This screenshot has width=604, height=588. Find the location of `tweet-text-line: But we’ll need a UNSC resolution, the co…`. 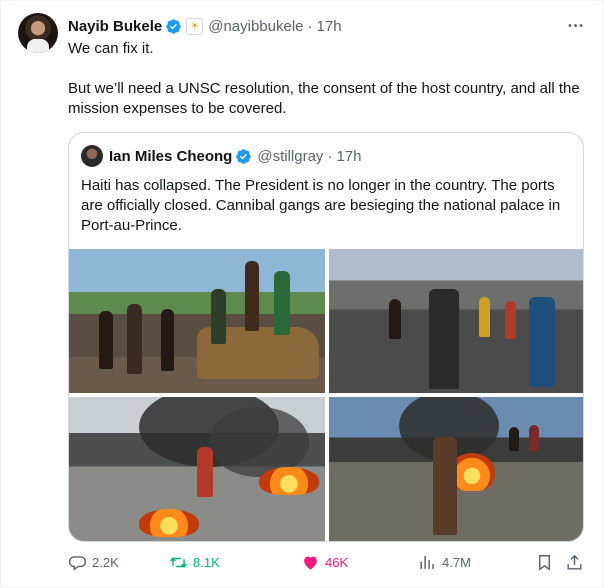

tweet-text-line: But we’ll need a UNSC resolution, the co… is located at coordinates (324, 98).